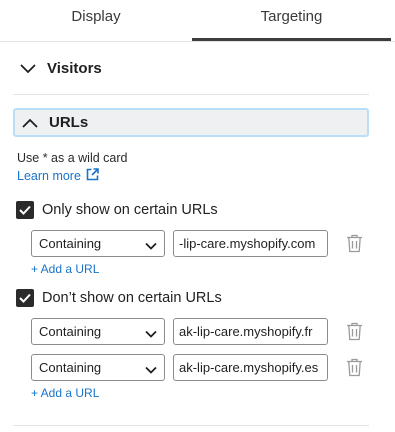 The width and height of the screenshot is (395, 432). Describe the element at coordinates (291, 39) in the screenshot. I see `active-tab-indicator` at that location.